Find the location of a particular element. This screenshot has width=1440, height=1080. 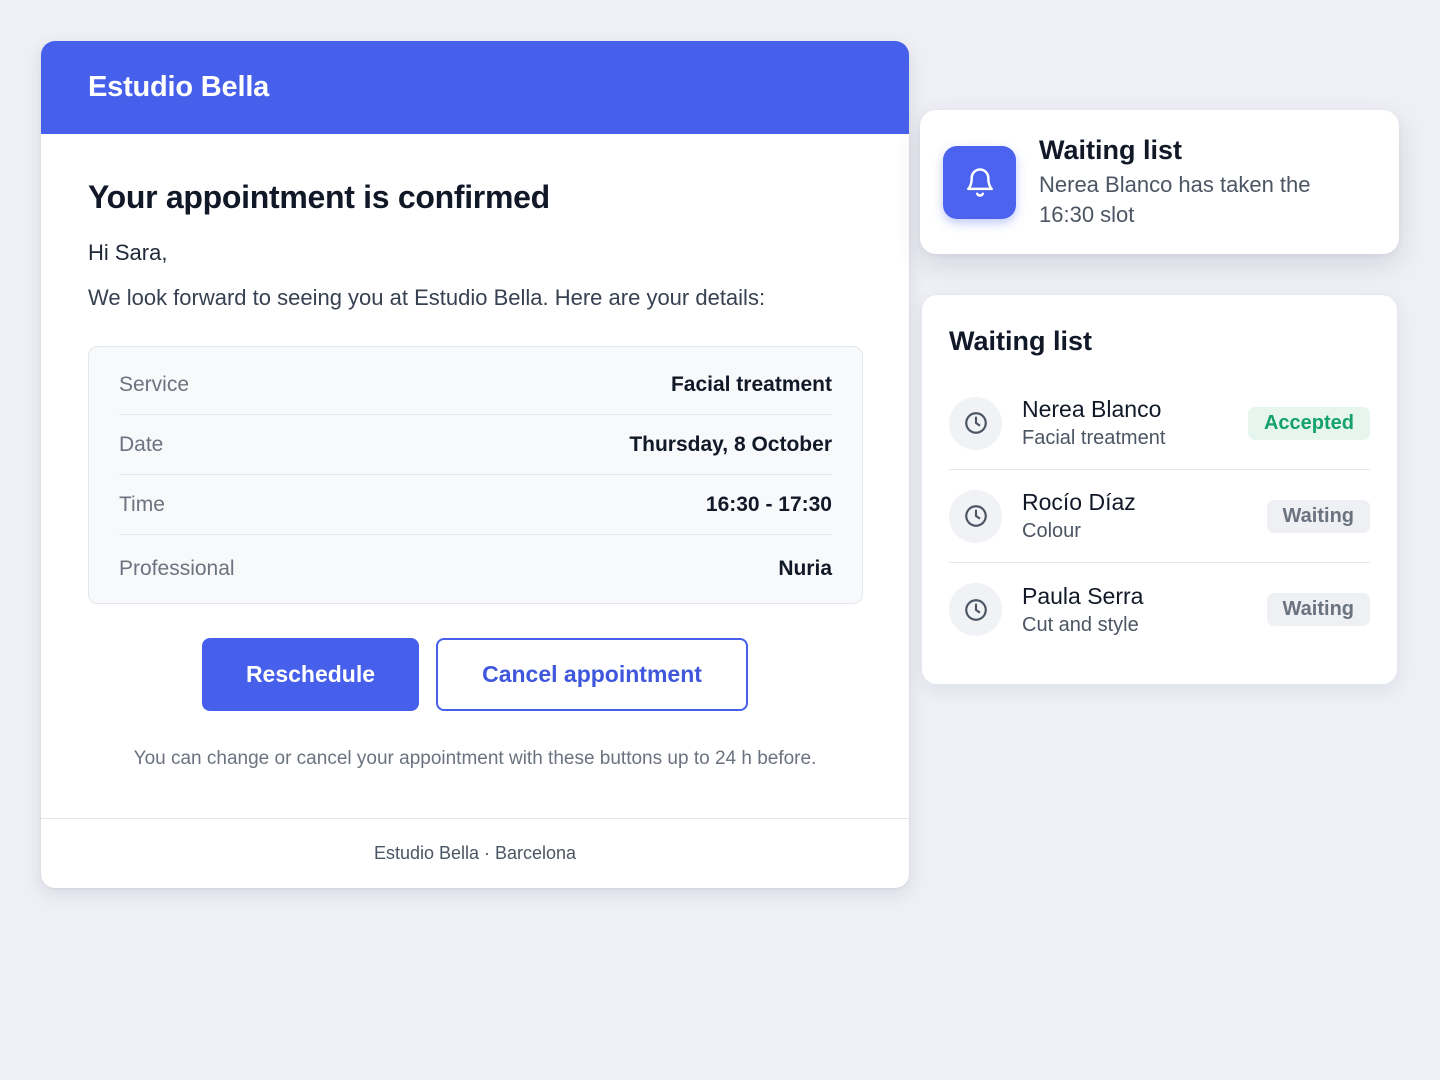

detail-value: 16:30 - 17:30 is located at coordinates (768, 504).